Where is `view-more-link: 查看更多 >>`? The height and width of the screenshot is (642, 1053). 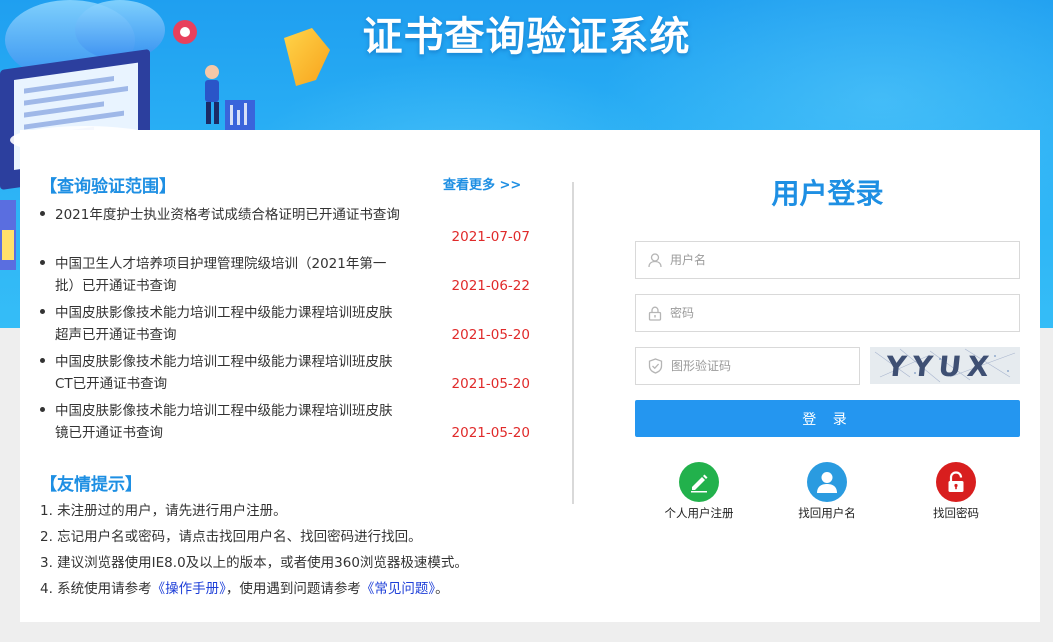
view-more-link: 查看更多 >> is located at coordinates (482, 183).